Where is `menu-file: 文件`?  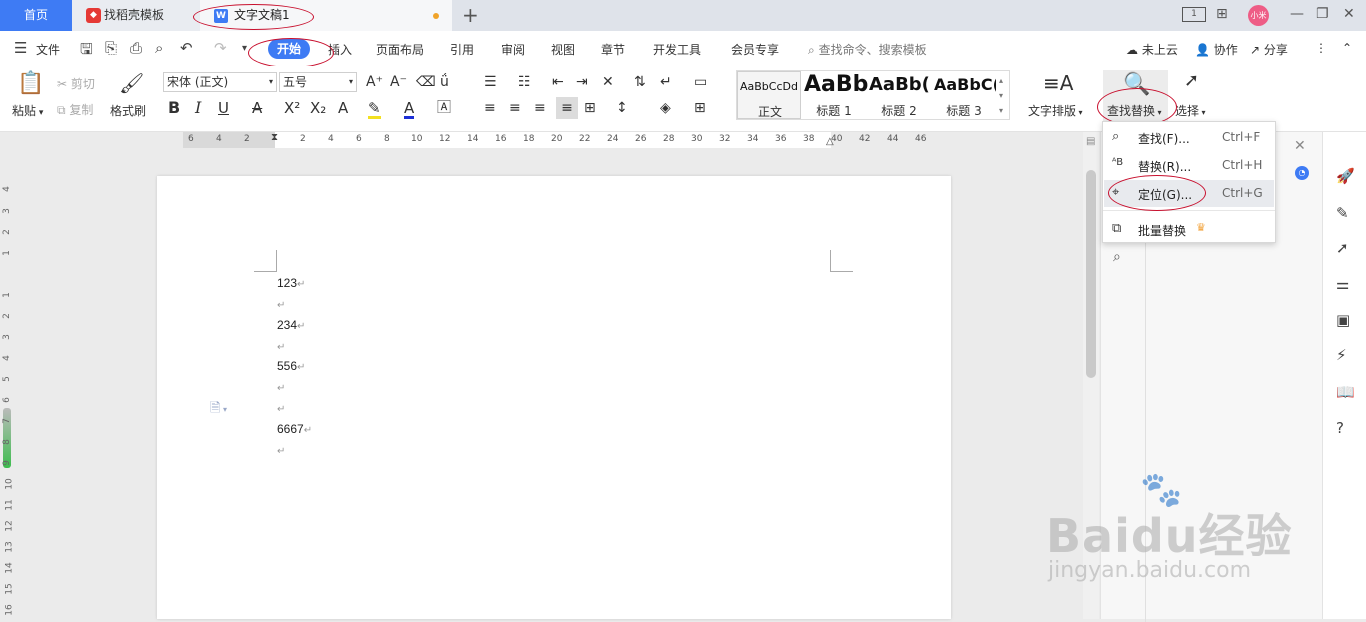 menu-file: 文件 is located at coordinates (48, 49).